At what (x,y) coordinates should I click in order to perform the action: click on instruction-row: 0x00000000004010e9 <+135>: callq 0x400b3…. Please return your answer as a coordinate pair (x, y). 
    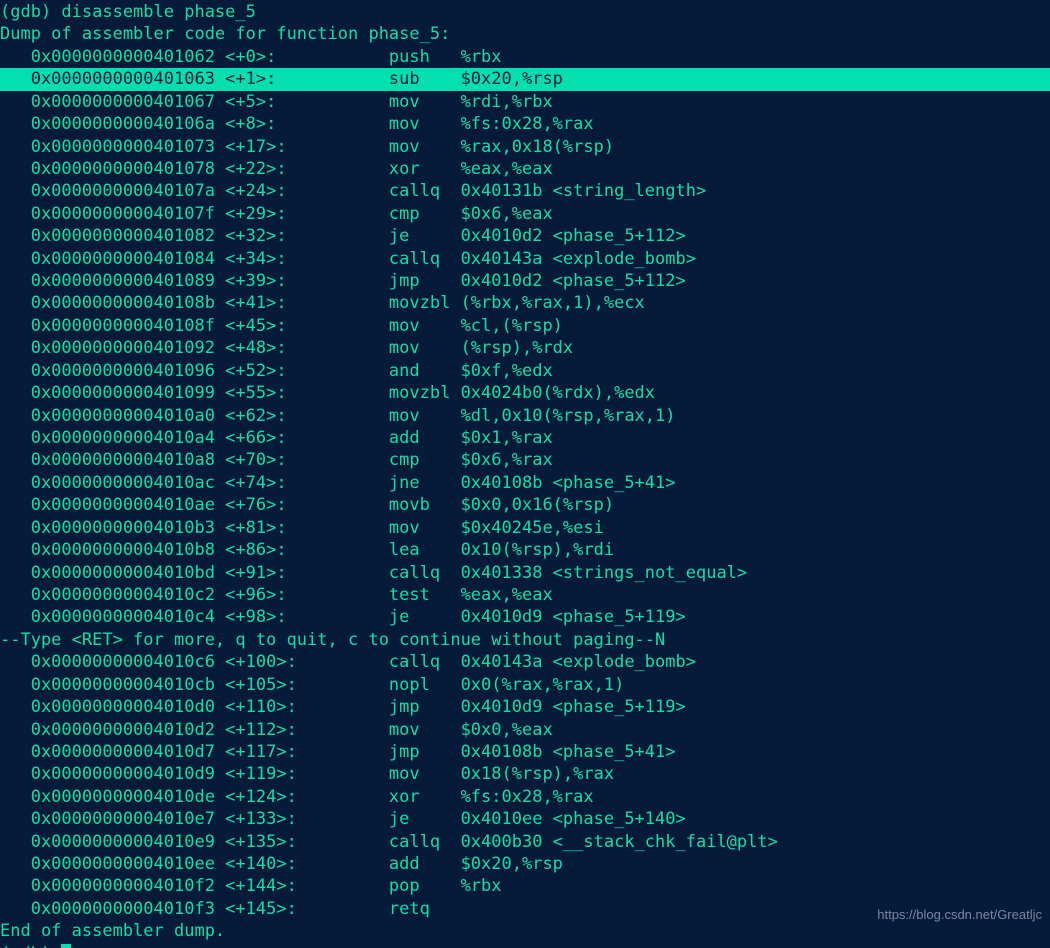
    Looking at the image, I should click on (389, 841).